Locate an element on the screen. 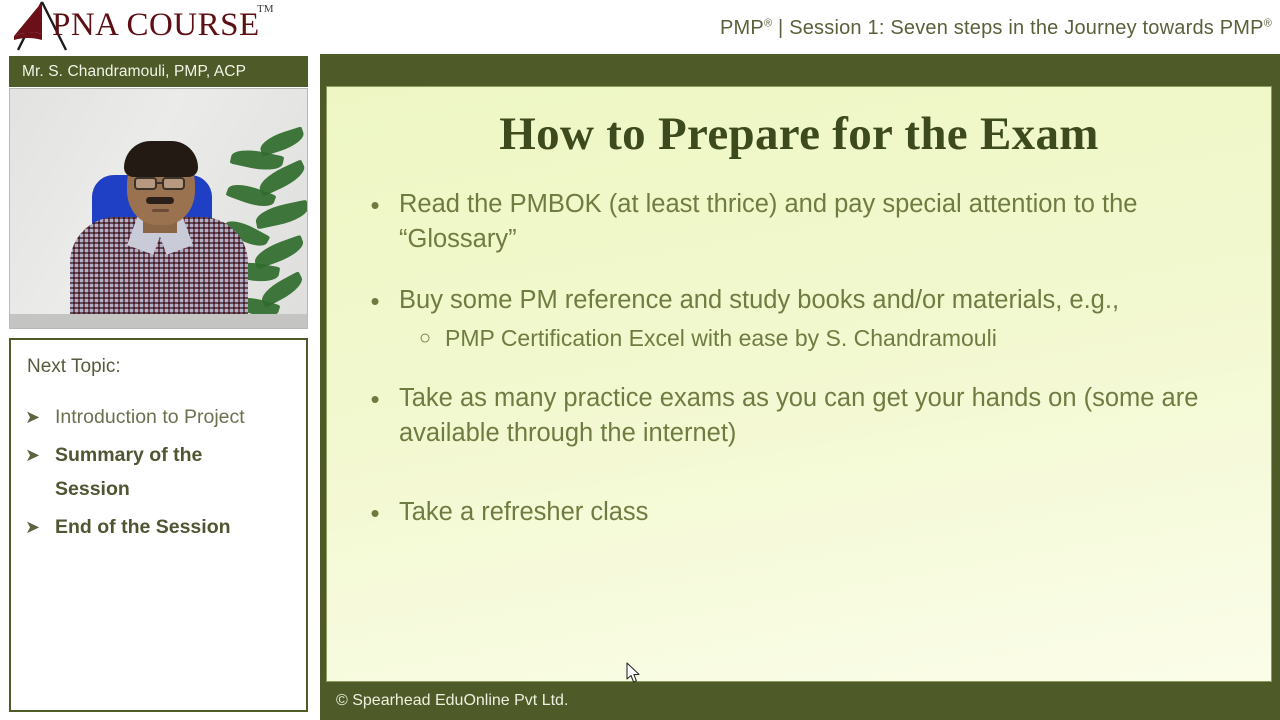 This screenshot has width=1280, height=720. list-item: • Take a refresher class is located at coordinates (799, 513).